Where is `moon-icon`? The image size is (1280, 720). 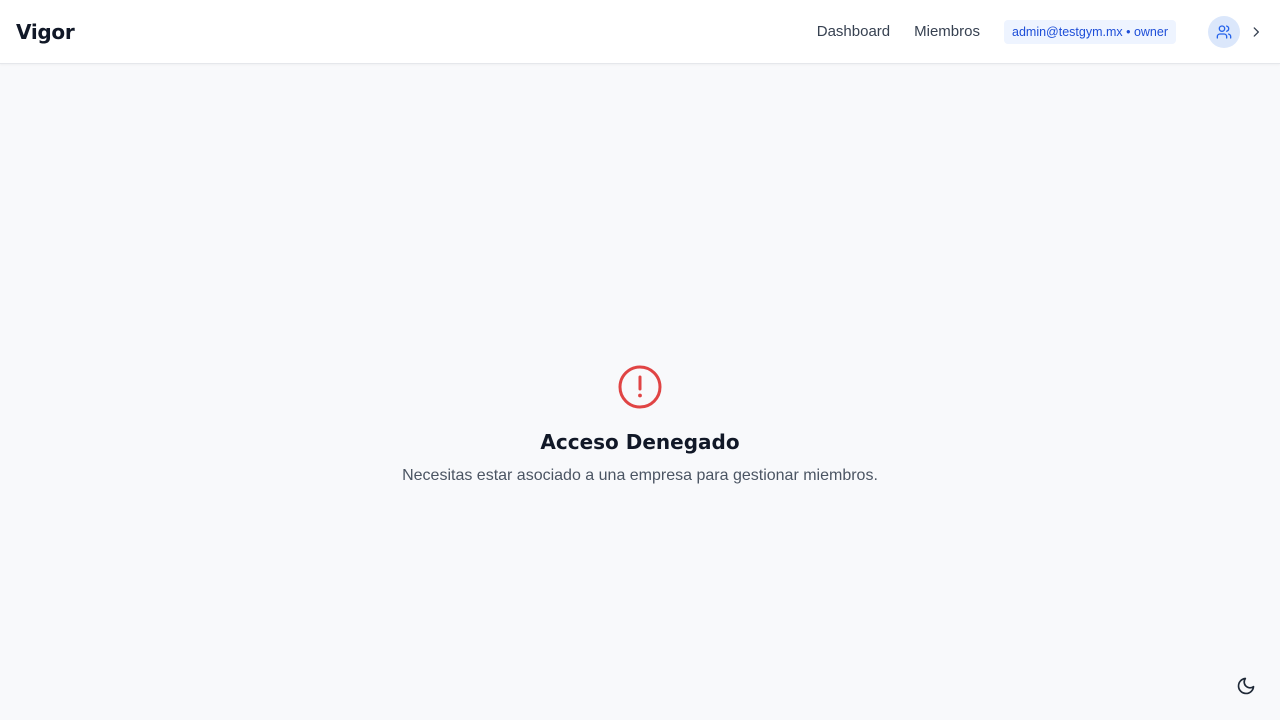 moon-icon is located at coordinates (1246, 686).